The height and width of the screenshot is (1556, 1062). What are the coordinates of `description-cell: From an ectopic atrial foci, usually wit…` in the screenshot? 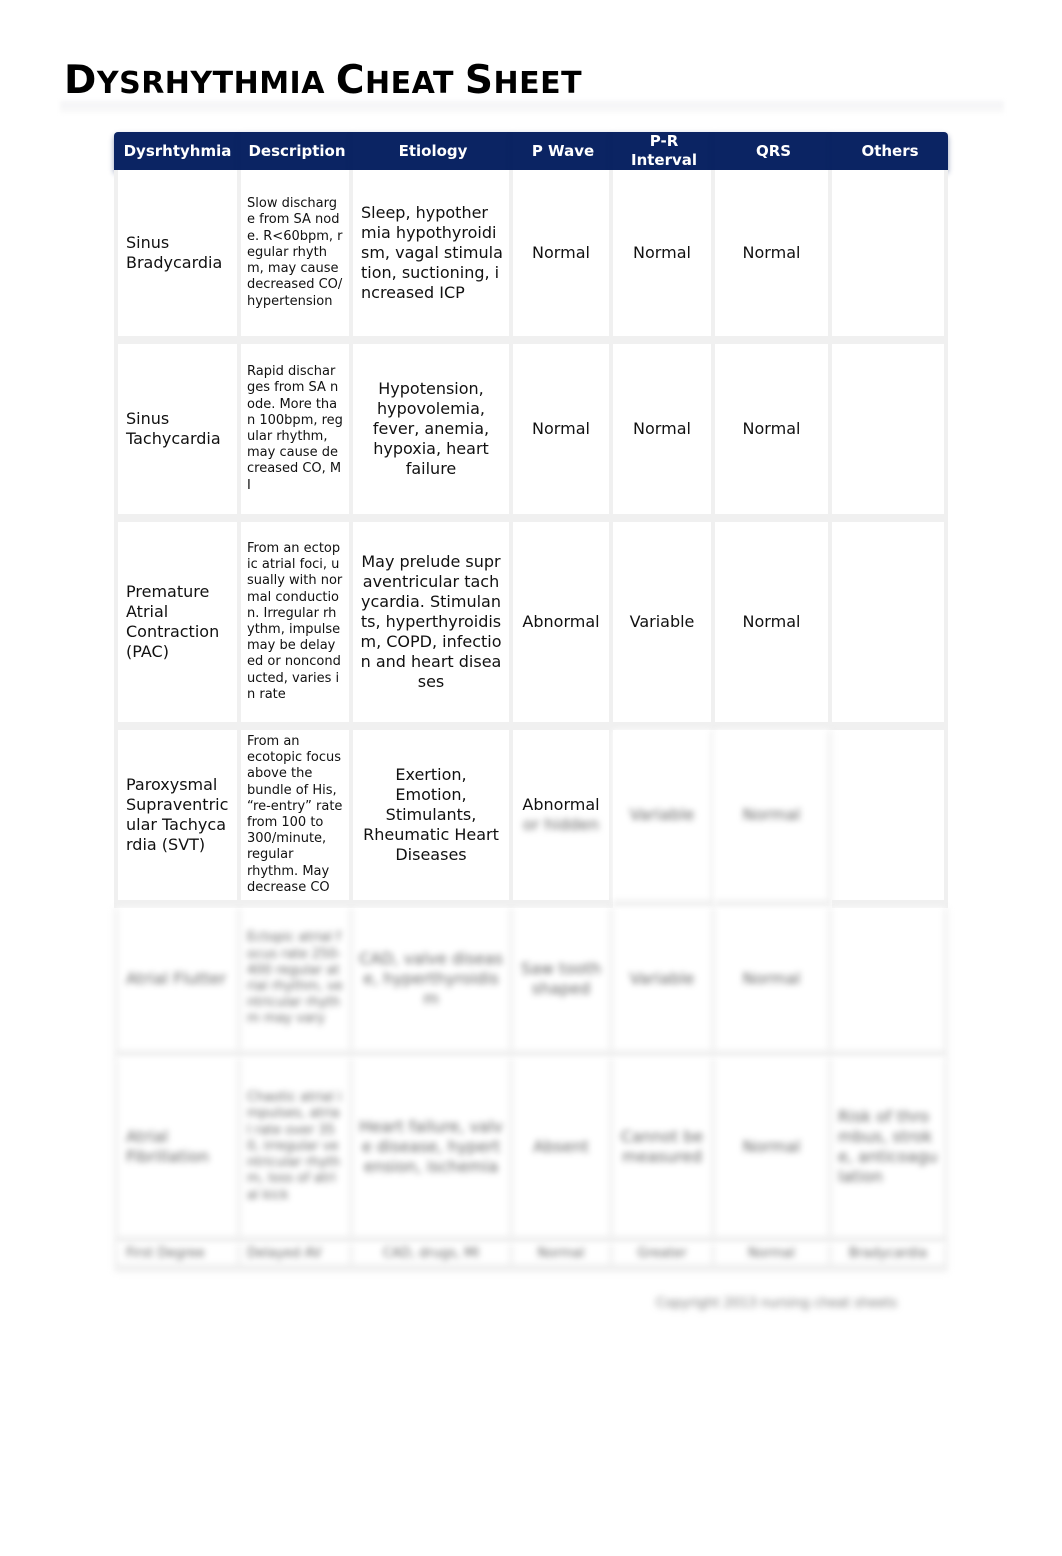 It's located at (297, 626).